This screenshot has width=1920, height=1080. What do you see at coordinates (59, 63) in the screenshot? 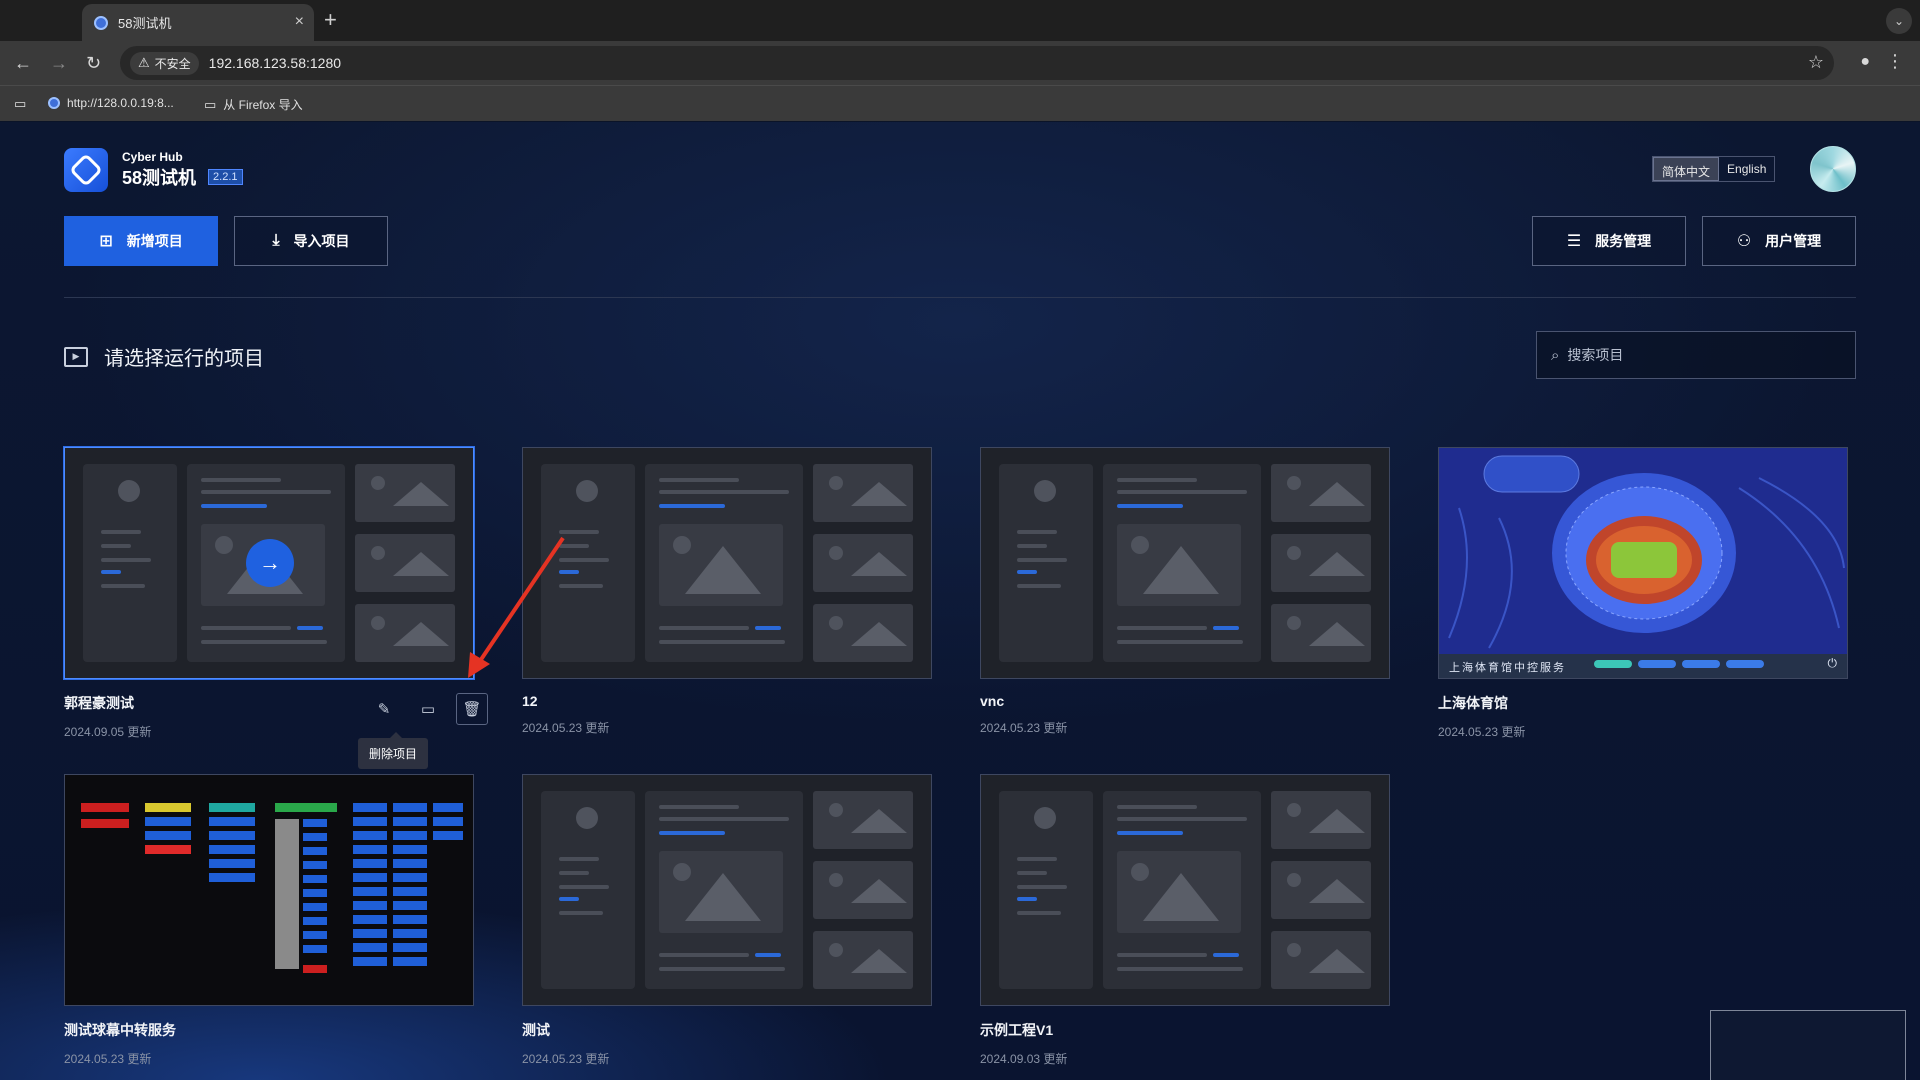
I see `forward-arrow-icon: →` at bounding box center [59, 63].